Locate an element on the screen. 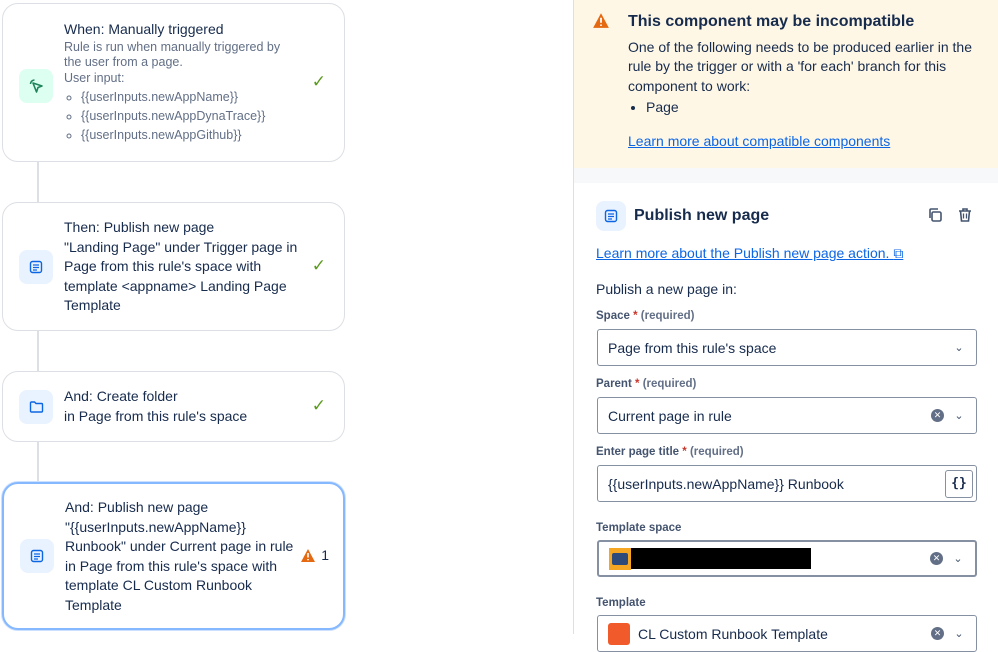  space-avatar-icon is located at coordinates (620, 558).